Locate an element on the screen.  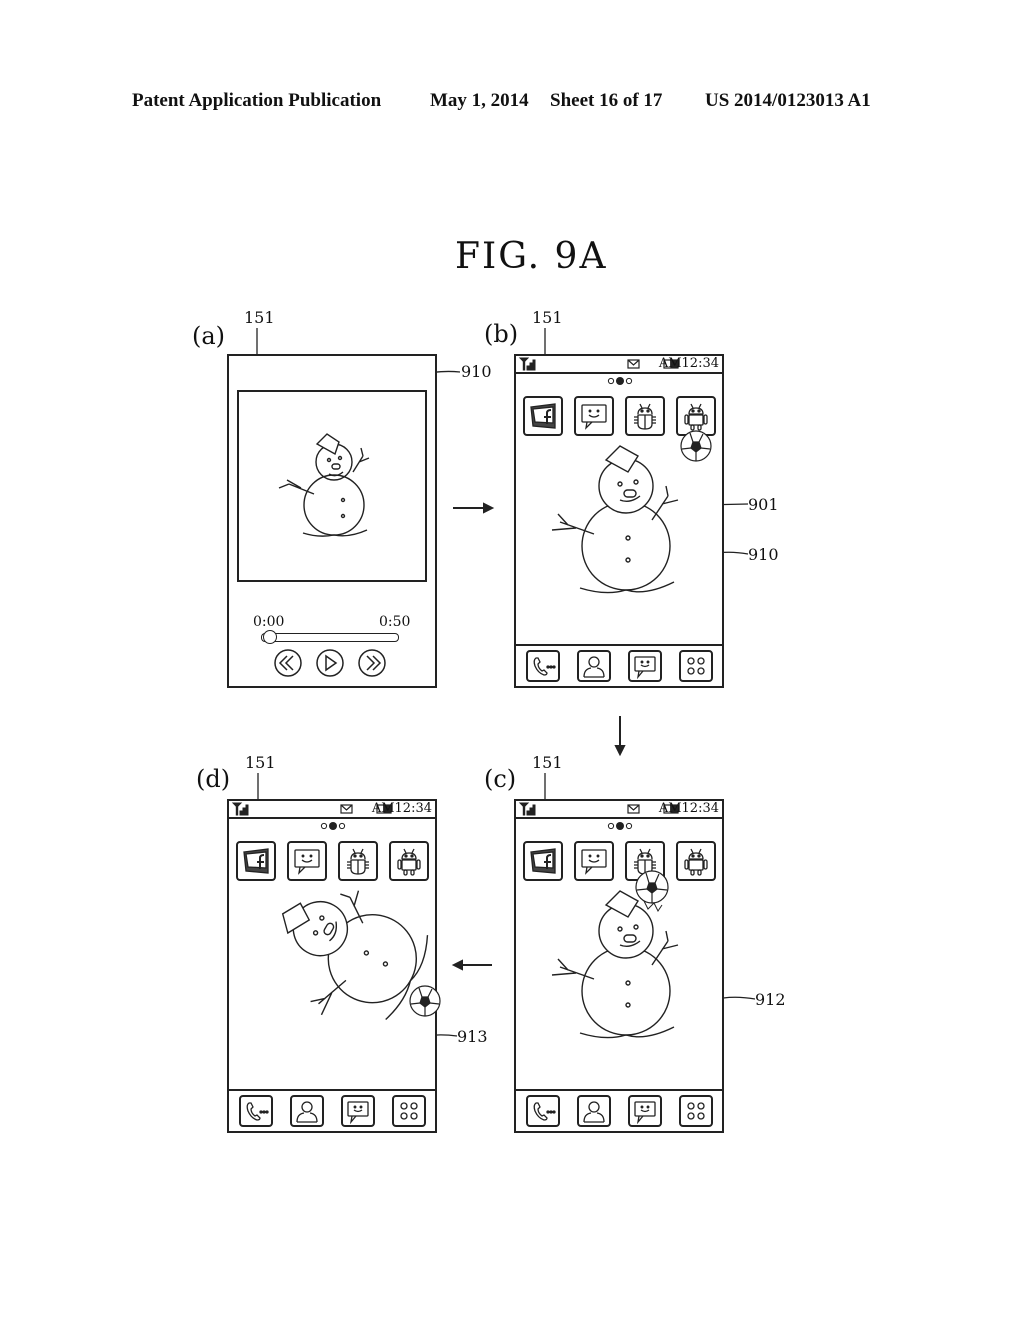
phone-screen-d: AM12:34 is located at coordinates (334, 966).